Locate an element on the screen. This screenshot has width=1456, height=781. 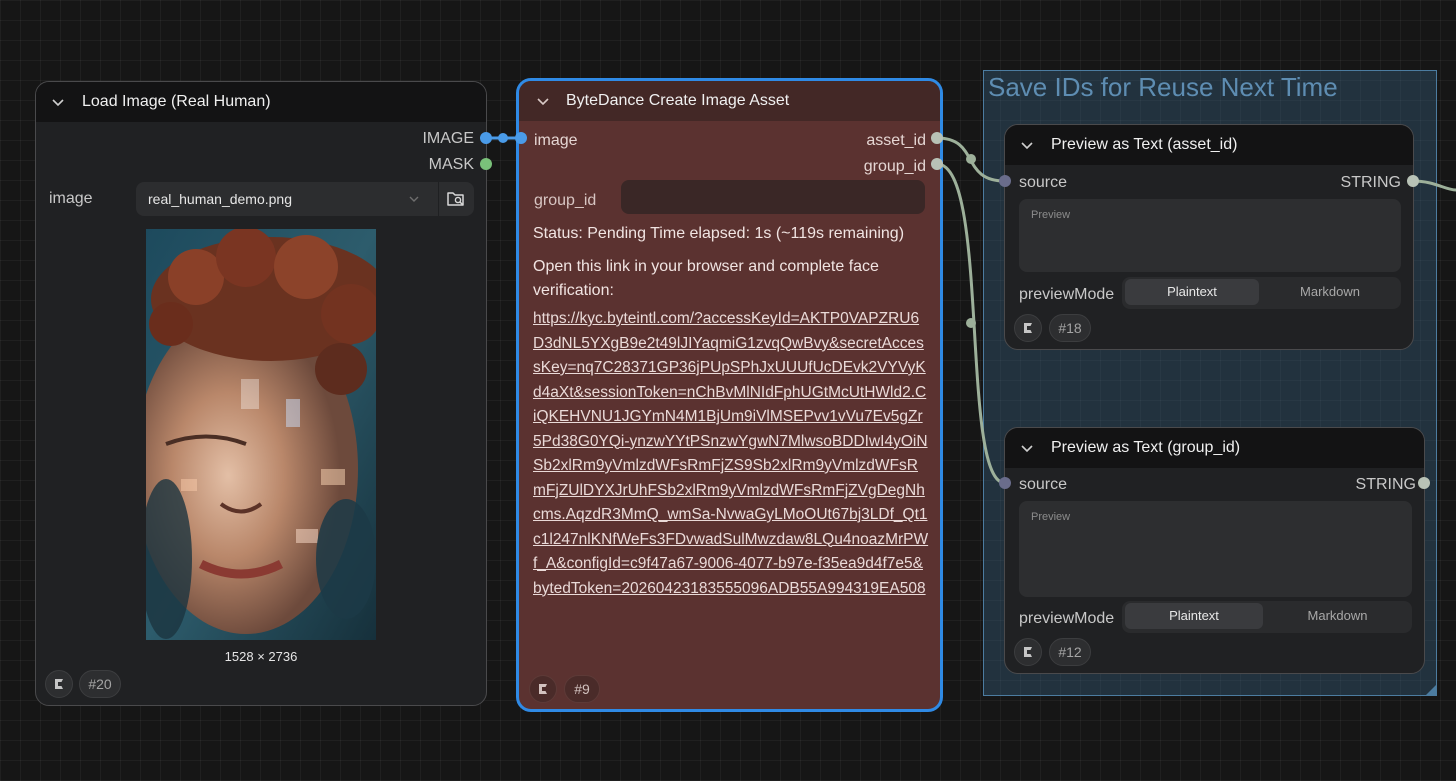
node-title: Load Image (Real Human) is located at coordinates (176, 101).